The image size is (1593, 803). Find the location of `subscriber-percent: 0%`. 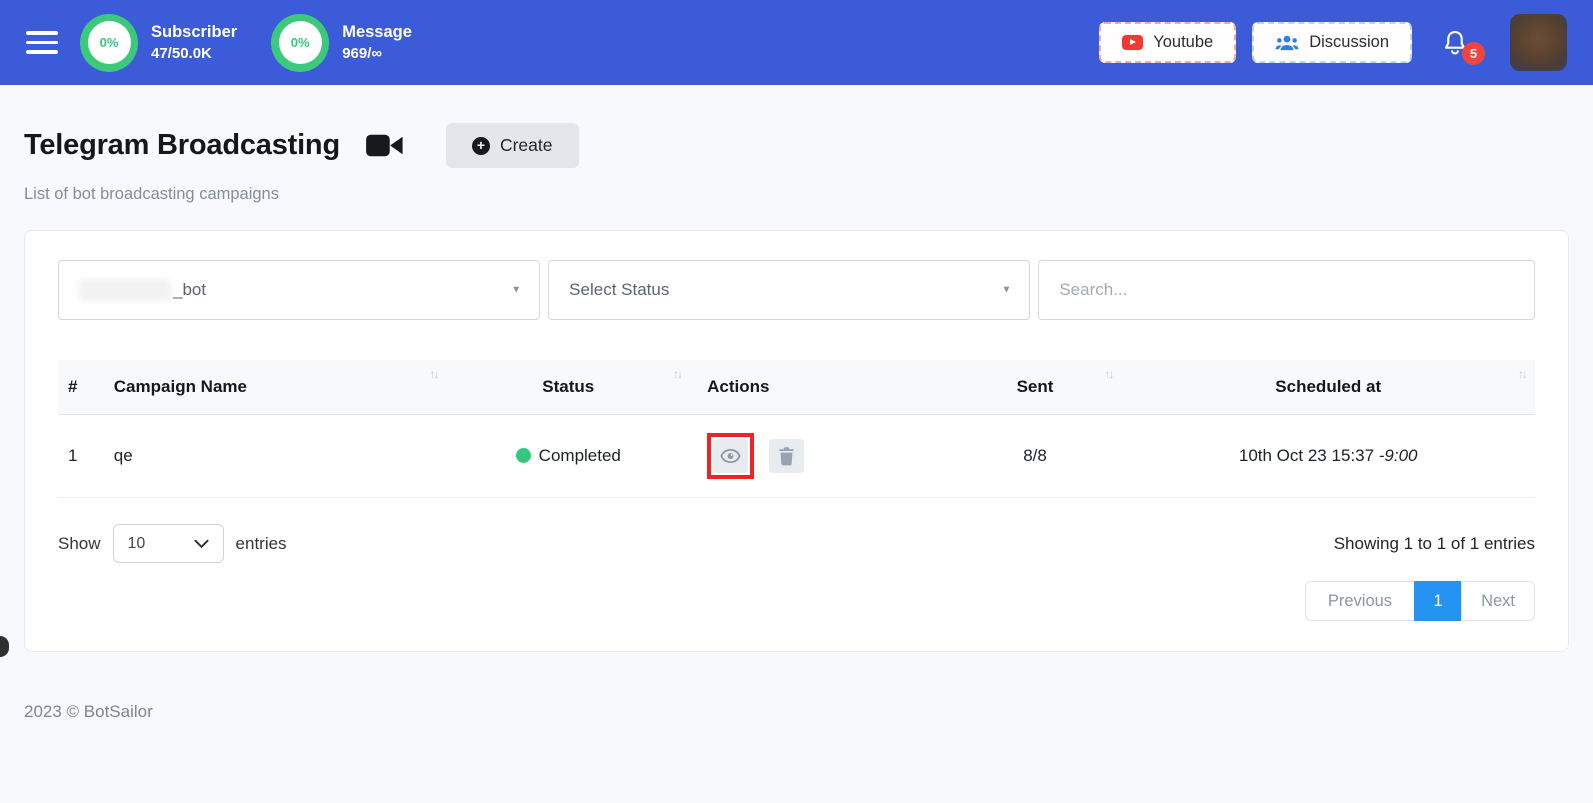

subscriber-percent: 0% is located at coordinates (109, 42).